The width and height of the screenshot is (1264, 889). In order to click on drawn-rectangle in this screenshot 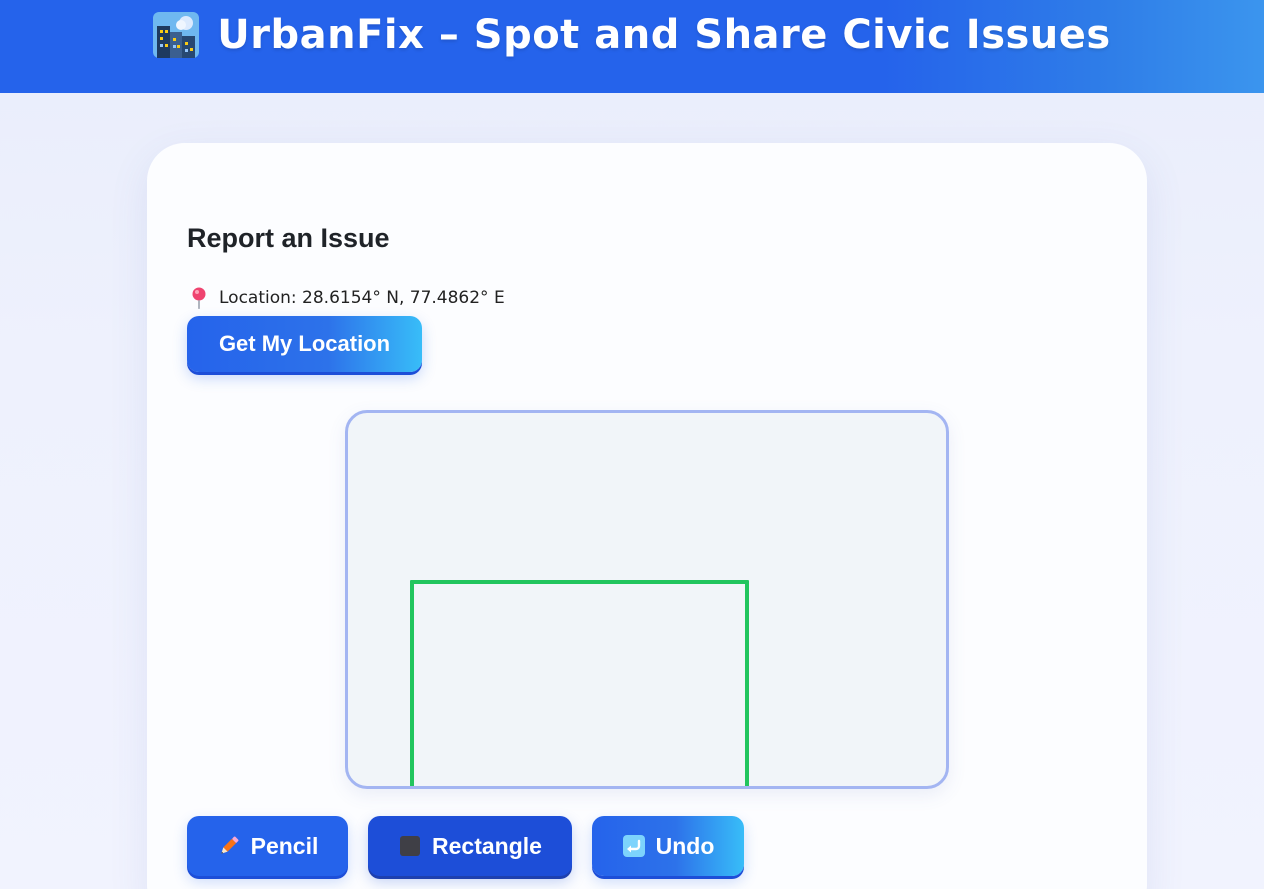, I will do `click(579, 683)`.